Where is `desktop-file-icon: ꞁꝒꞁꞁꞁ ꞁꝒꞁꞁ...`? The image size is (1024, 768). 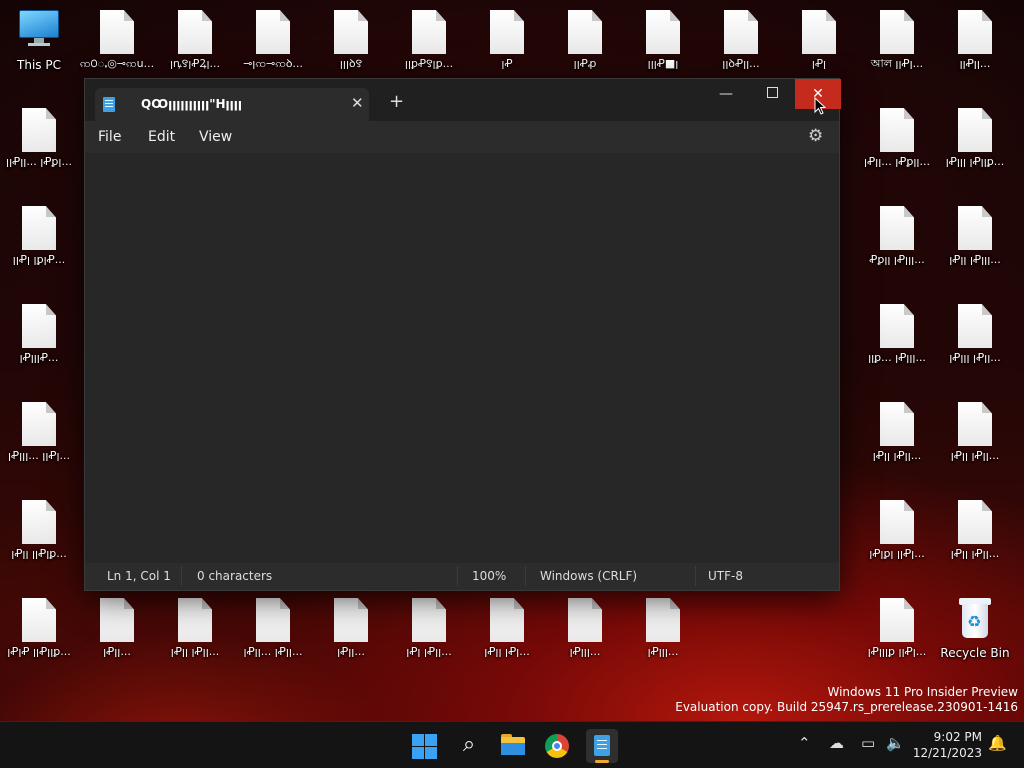
desktop-file-icon: ꞁꝒꞁꞁꞁ ꞁꝒꞁꞁ... is located at coordinates (975, 341).